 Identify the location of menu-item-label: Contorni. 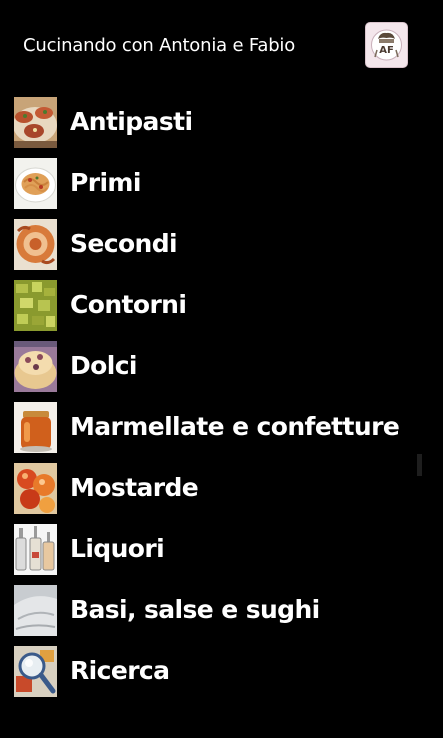
(128, 304).